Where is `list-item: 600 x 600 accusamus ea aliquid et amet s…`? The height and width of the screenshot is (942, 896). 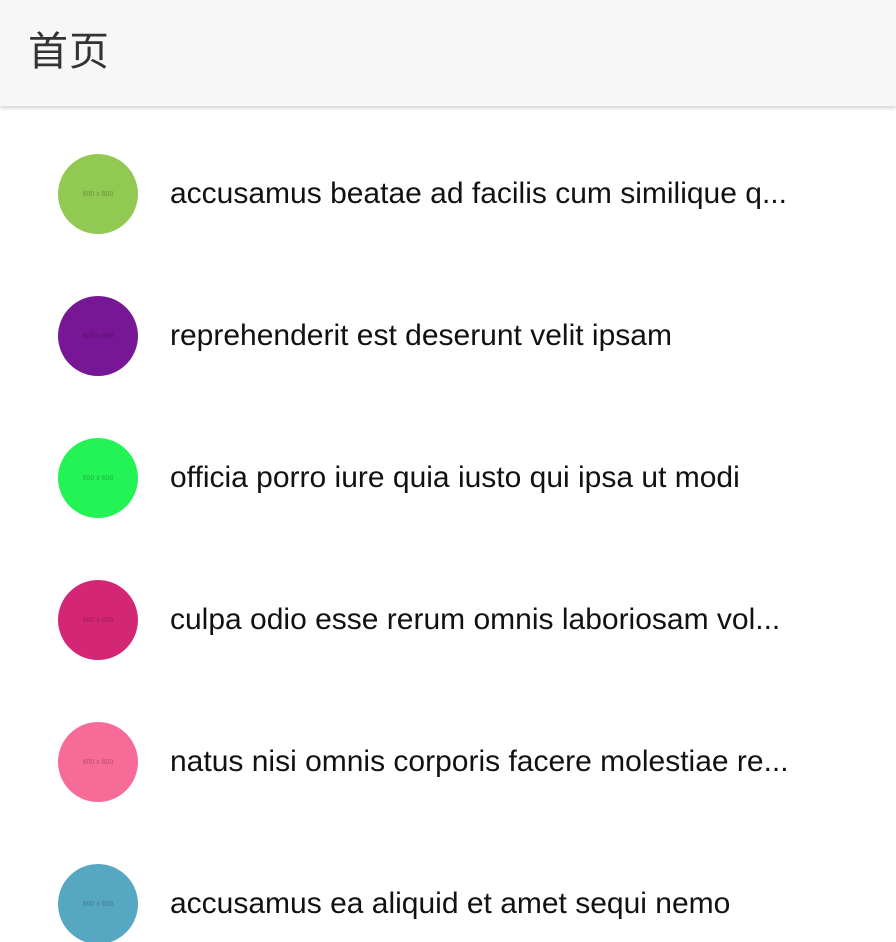 list-item: 600 x 600 accusamus ea aliquid et amet s… is located at coordinates (448, 894).